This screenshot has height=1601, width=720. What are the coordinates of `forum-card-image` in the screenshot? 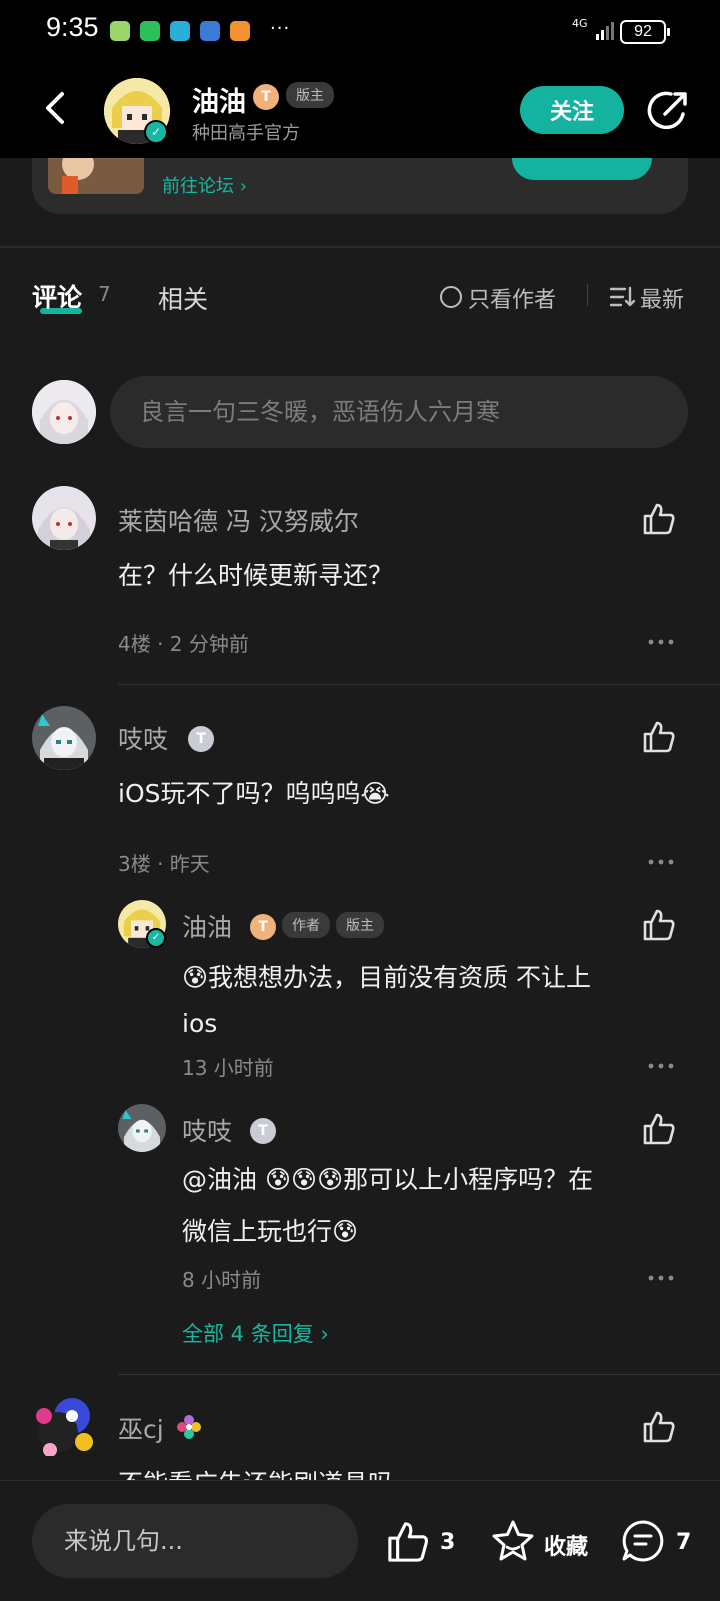 It's located at (96, 176).